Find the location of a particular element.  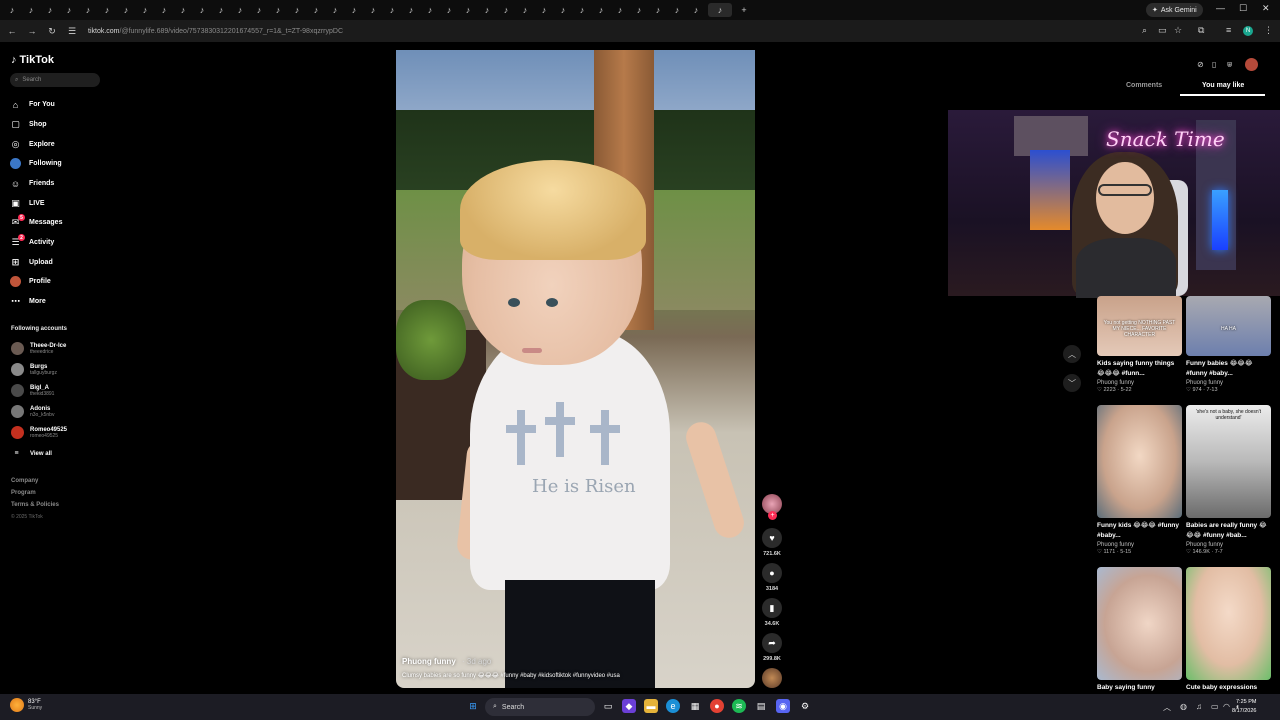

system-clock: 7:25 PM 8/17/2026 is located at coordinates (1244, 707).